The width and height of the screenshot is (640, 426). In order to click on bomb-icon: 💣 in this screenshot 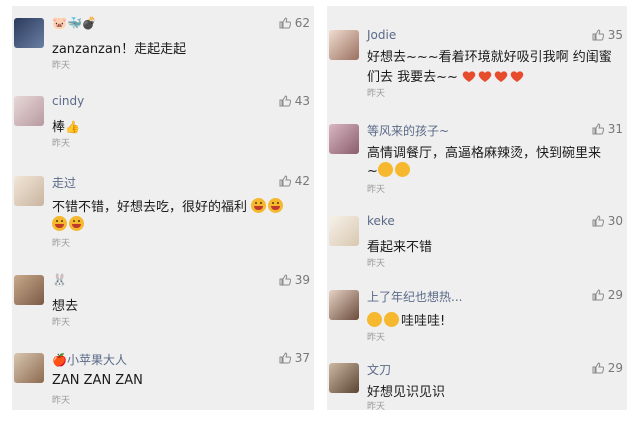, I will do `click(89, 23)`.